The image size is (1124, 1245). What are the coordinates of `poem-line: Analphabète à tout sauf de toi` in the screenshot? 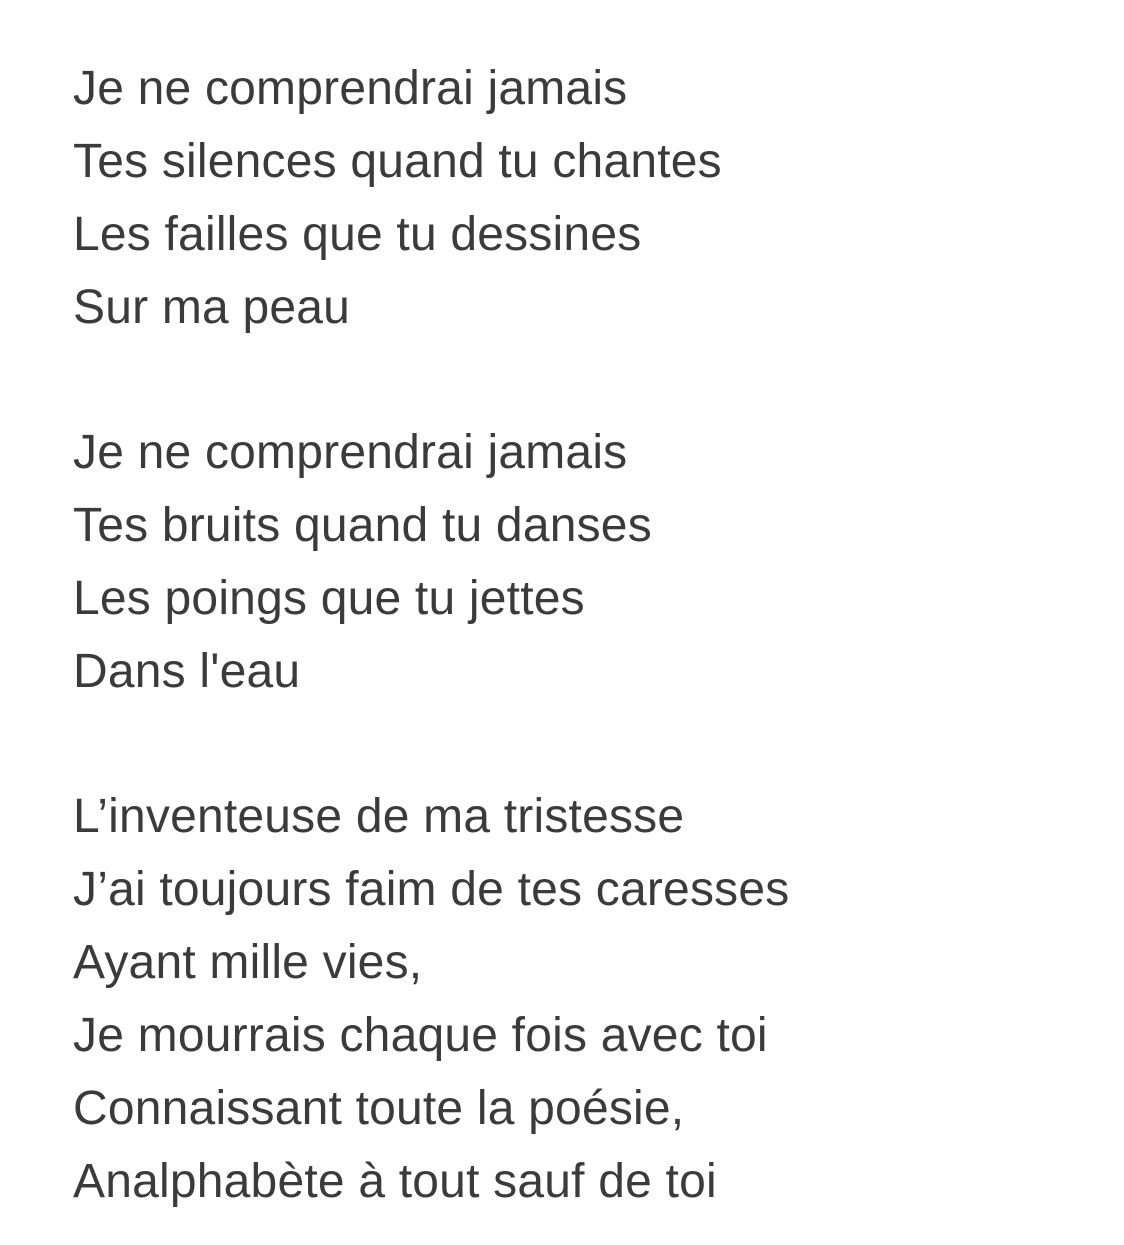 It's located at (395, 1181).